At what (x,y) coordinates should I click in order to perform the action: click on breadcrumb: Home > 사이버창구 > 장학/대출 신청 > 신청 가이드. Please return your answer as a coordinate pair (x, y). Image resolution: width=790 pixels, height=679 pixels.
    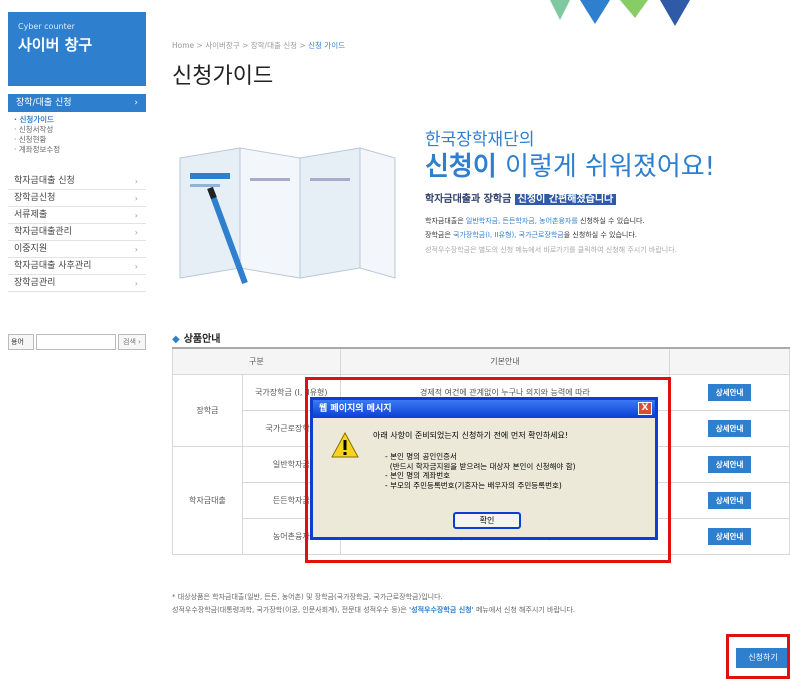
    Looking at the image, I should click on (259, 45).